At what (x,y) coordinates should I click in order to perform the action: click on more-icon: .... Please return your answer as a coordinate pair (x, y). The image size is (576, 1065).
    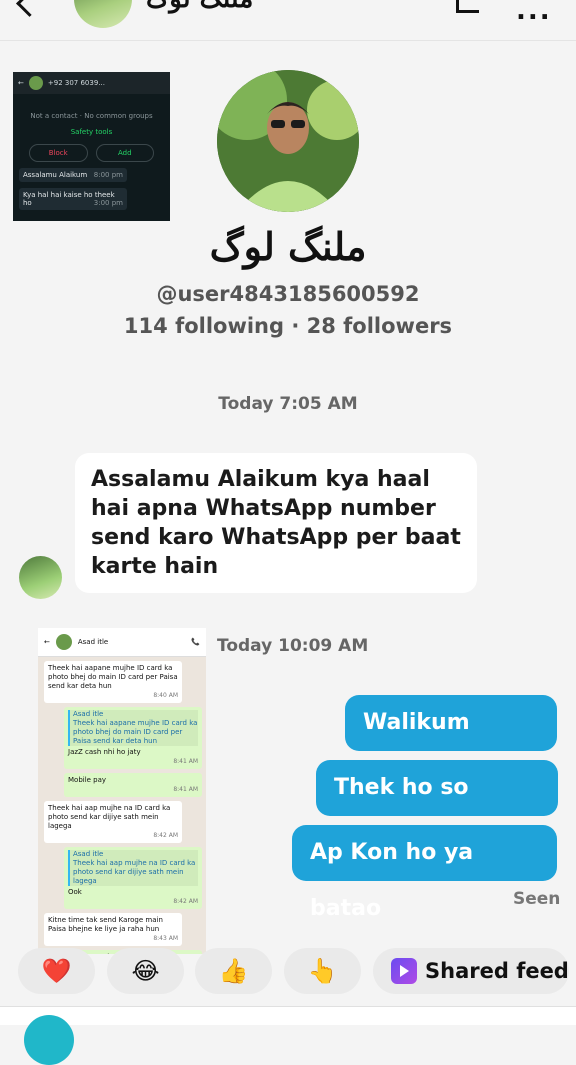
    Looking at the image, I should click on (534, 13).